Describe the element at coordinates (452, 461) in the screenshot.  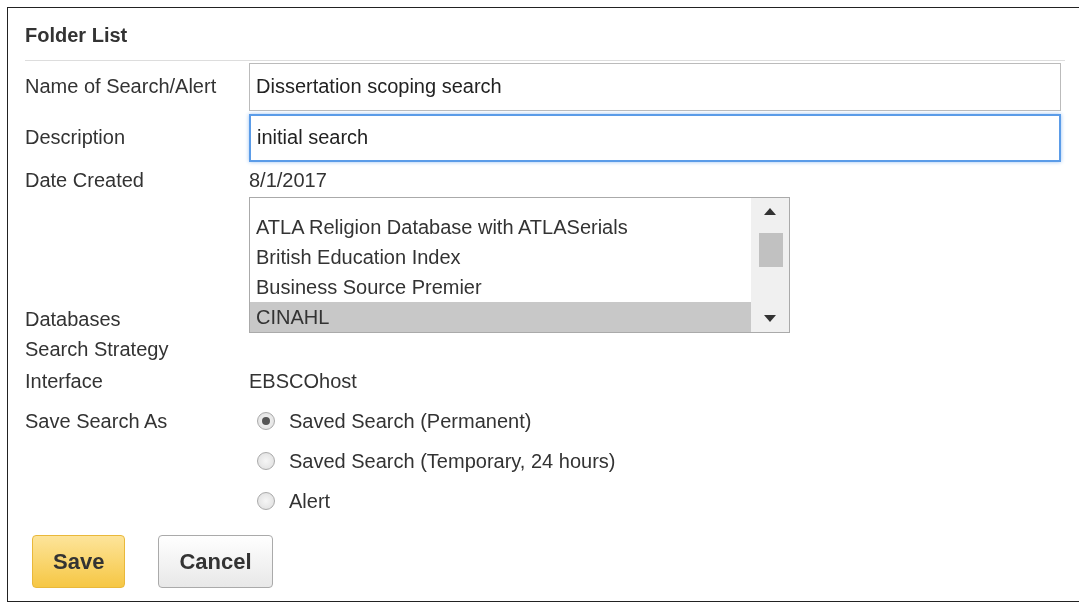
I see `radio-label: Saved Search (Temporary, 24 hours)` at that location.